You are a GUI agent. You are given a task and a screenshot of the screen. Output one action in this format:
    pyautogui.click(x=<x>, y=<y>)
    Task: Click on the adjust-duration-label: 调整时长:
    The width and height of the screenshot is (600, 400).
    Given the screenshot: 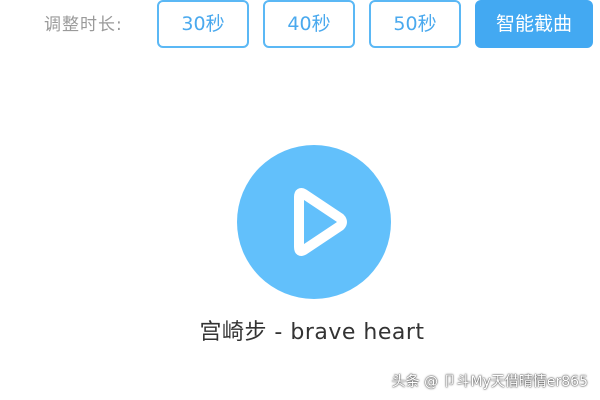 What is the action you would take?
    pyautogui.click(x=83, y=25)
    